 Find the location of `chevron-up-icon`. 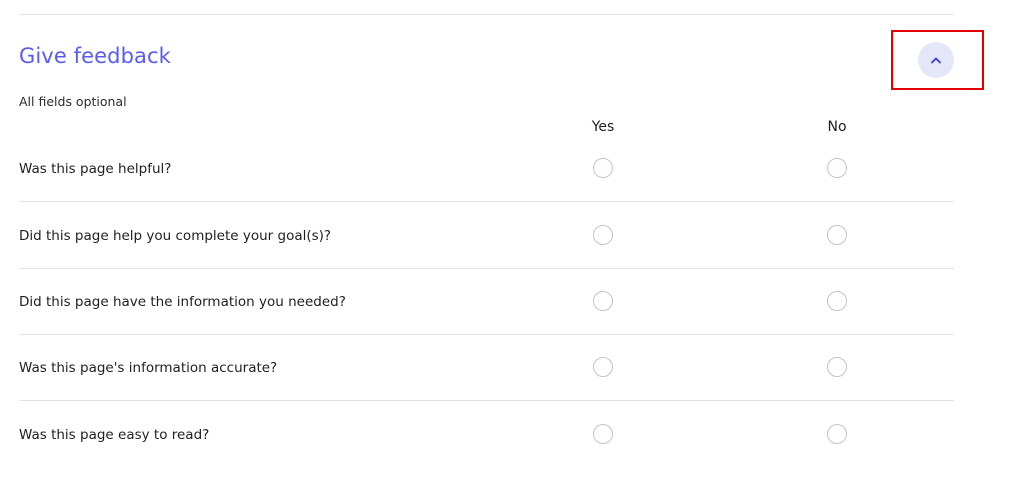

chevron-up-icon is located at coordinates (936, 60).